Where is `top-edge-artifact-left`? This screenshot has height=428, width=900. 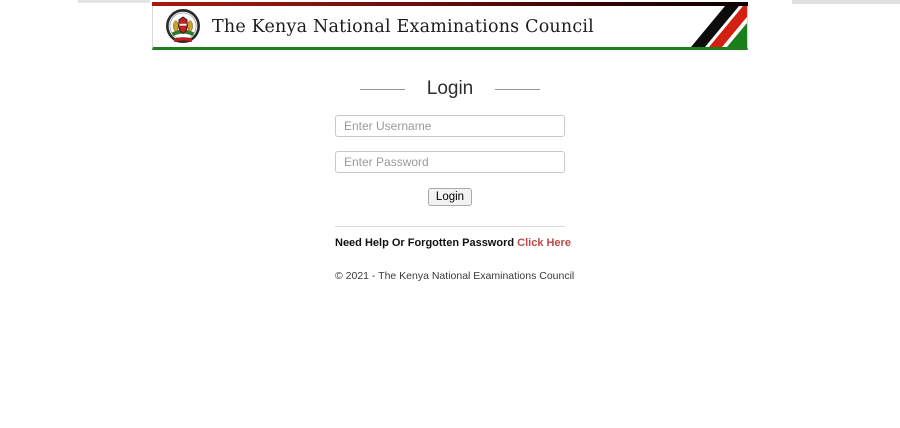
top-edge-artifact-left is located at coordinates (114, 1).